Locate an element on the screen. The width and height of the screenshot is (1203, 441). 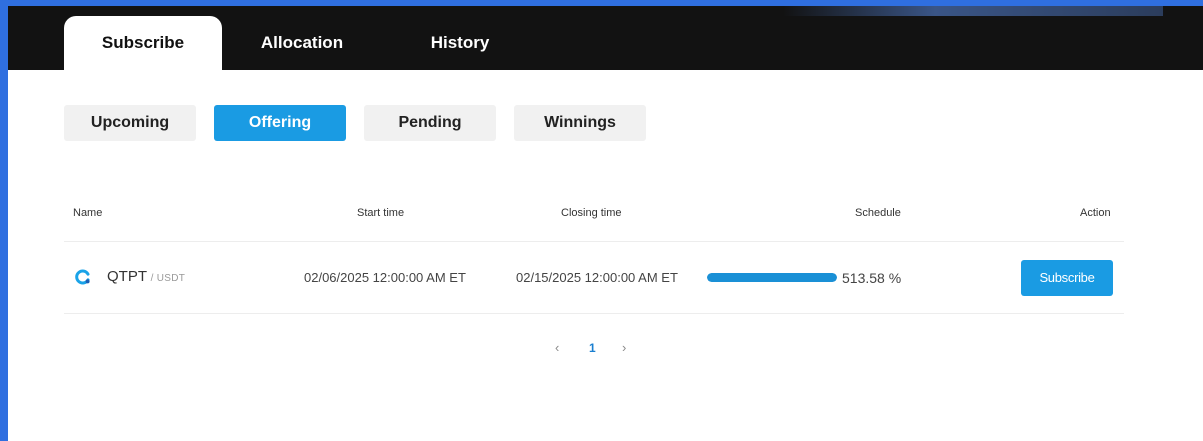
closing-time-value: 02/15/2025 12:00:00 AM ET is located at coordinates (597, 277).